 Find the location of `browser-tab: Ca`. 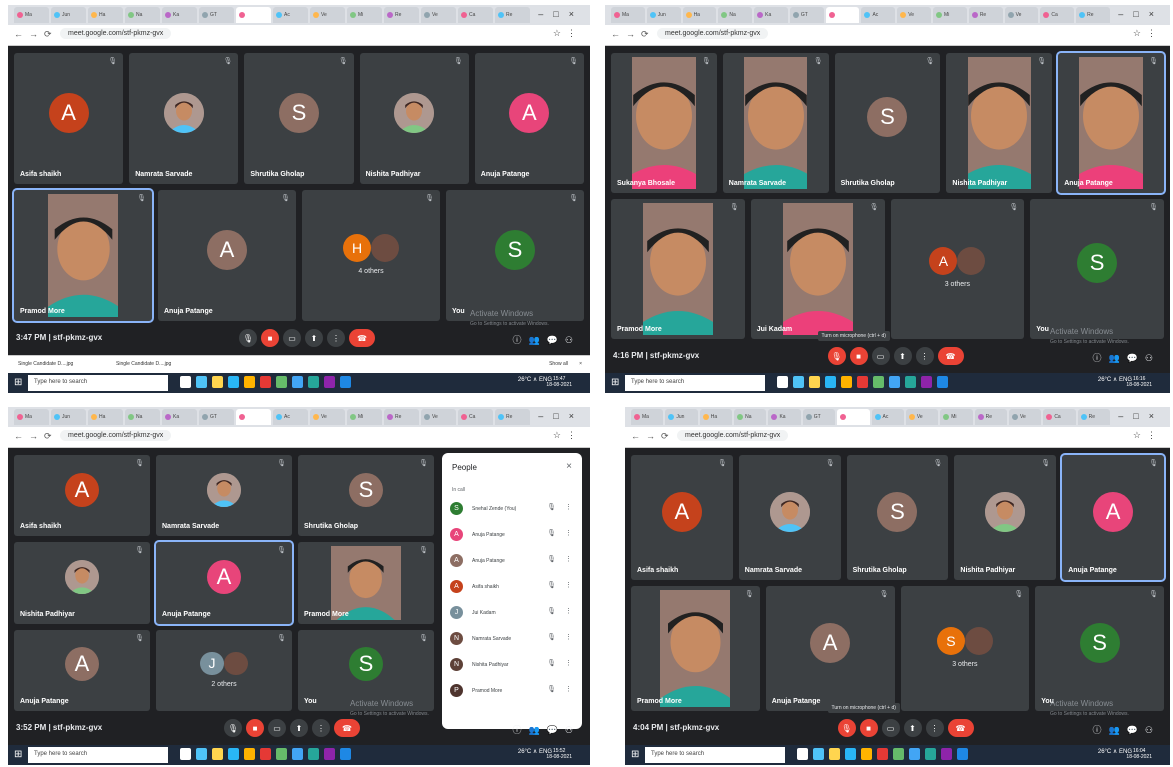

browser-tab: Ca is located at coordinates (475, 417).